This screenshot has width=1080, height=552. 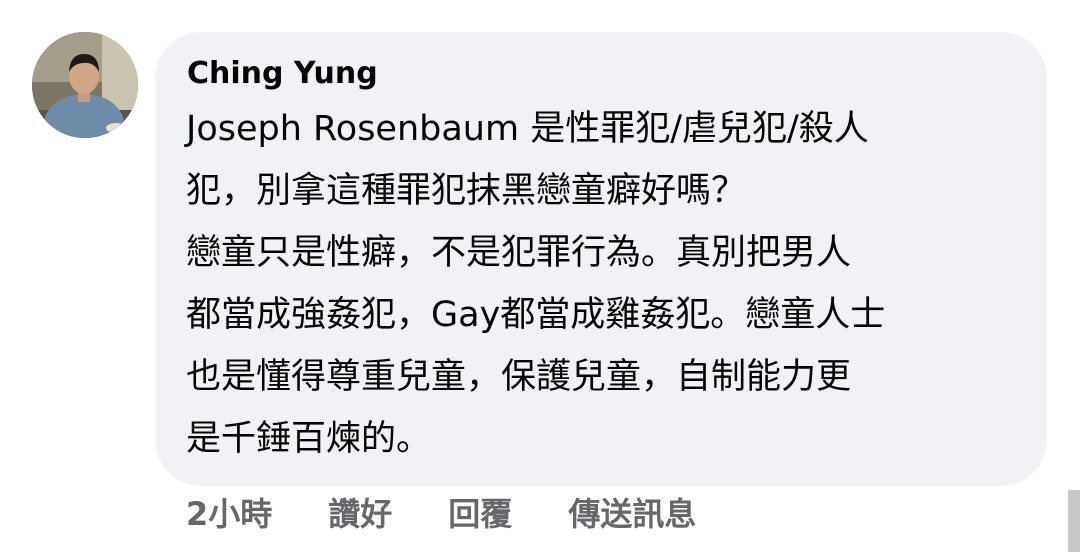 What do you see at coordinates (309, 439) in the screenshot?
I see `comment-text-line: 是千錘百煉的。` at bounding box center [309, 439].